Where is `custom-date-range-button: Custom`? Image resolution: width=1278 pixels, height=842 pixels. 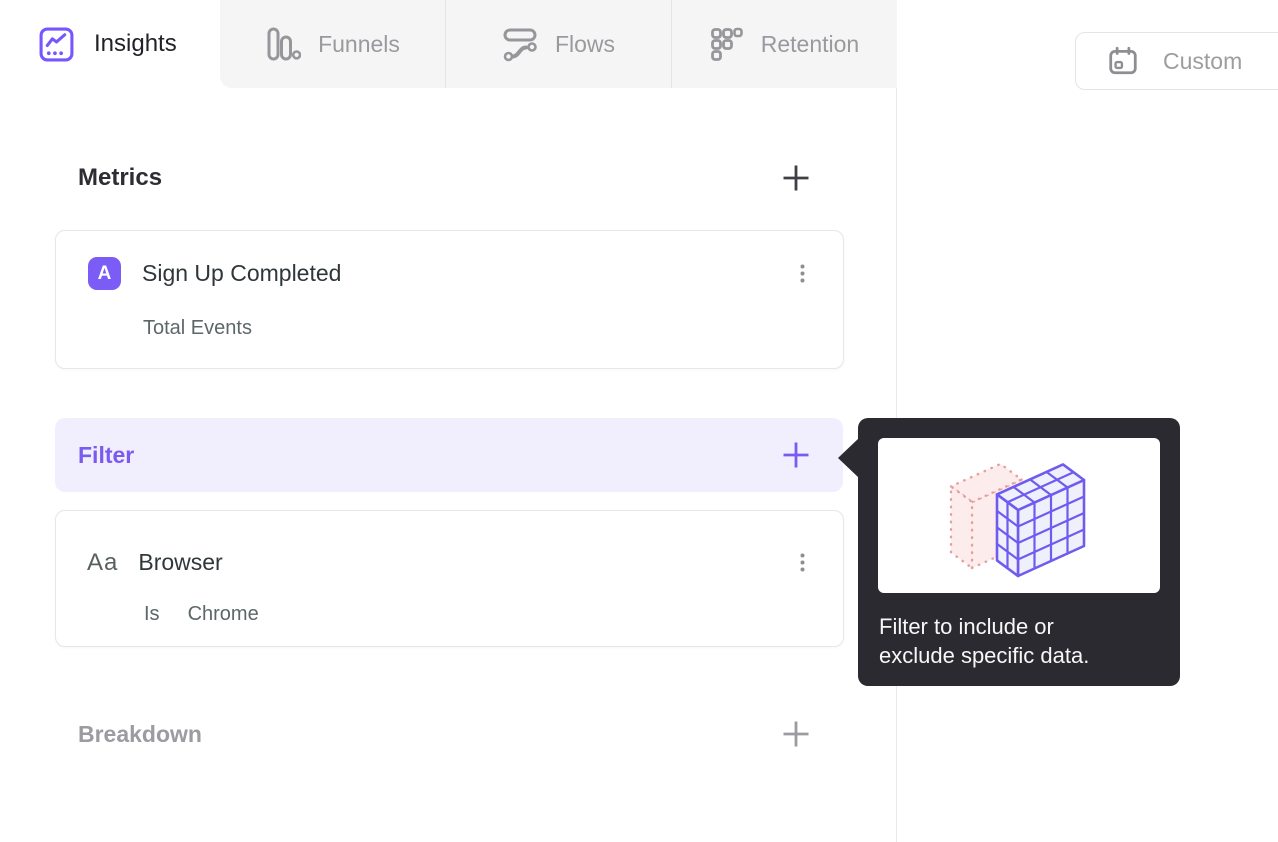 custom-date-range-button: Custom is located at coordinates (1176, 61).